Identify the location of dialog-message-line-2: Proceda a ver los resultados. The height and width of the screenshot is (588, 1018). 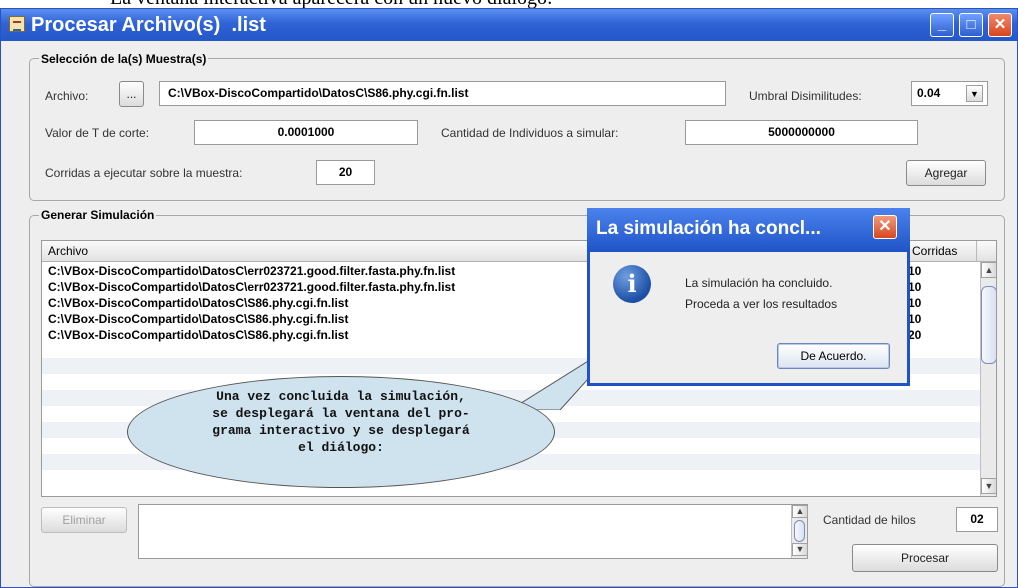
(761, 304).